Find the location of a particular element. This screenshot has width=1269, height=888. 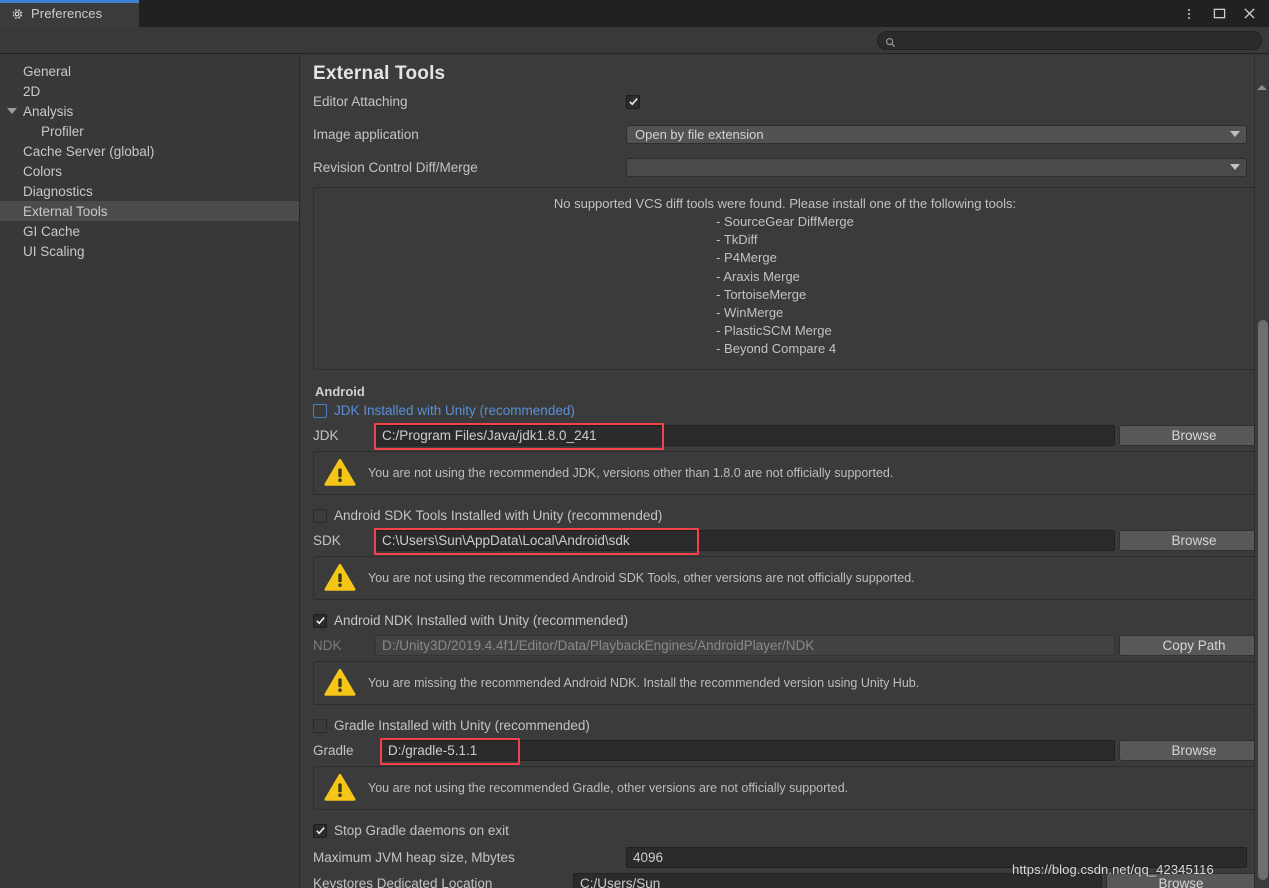

sidebar-item-cache-server: Cache Server (global) is located at coordinates (149, 151).